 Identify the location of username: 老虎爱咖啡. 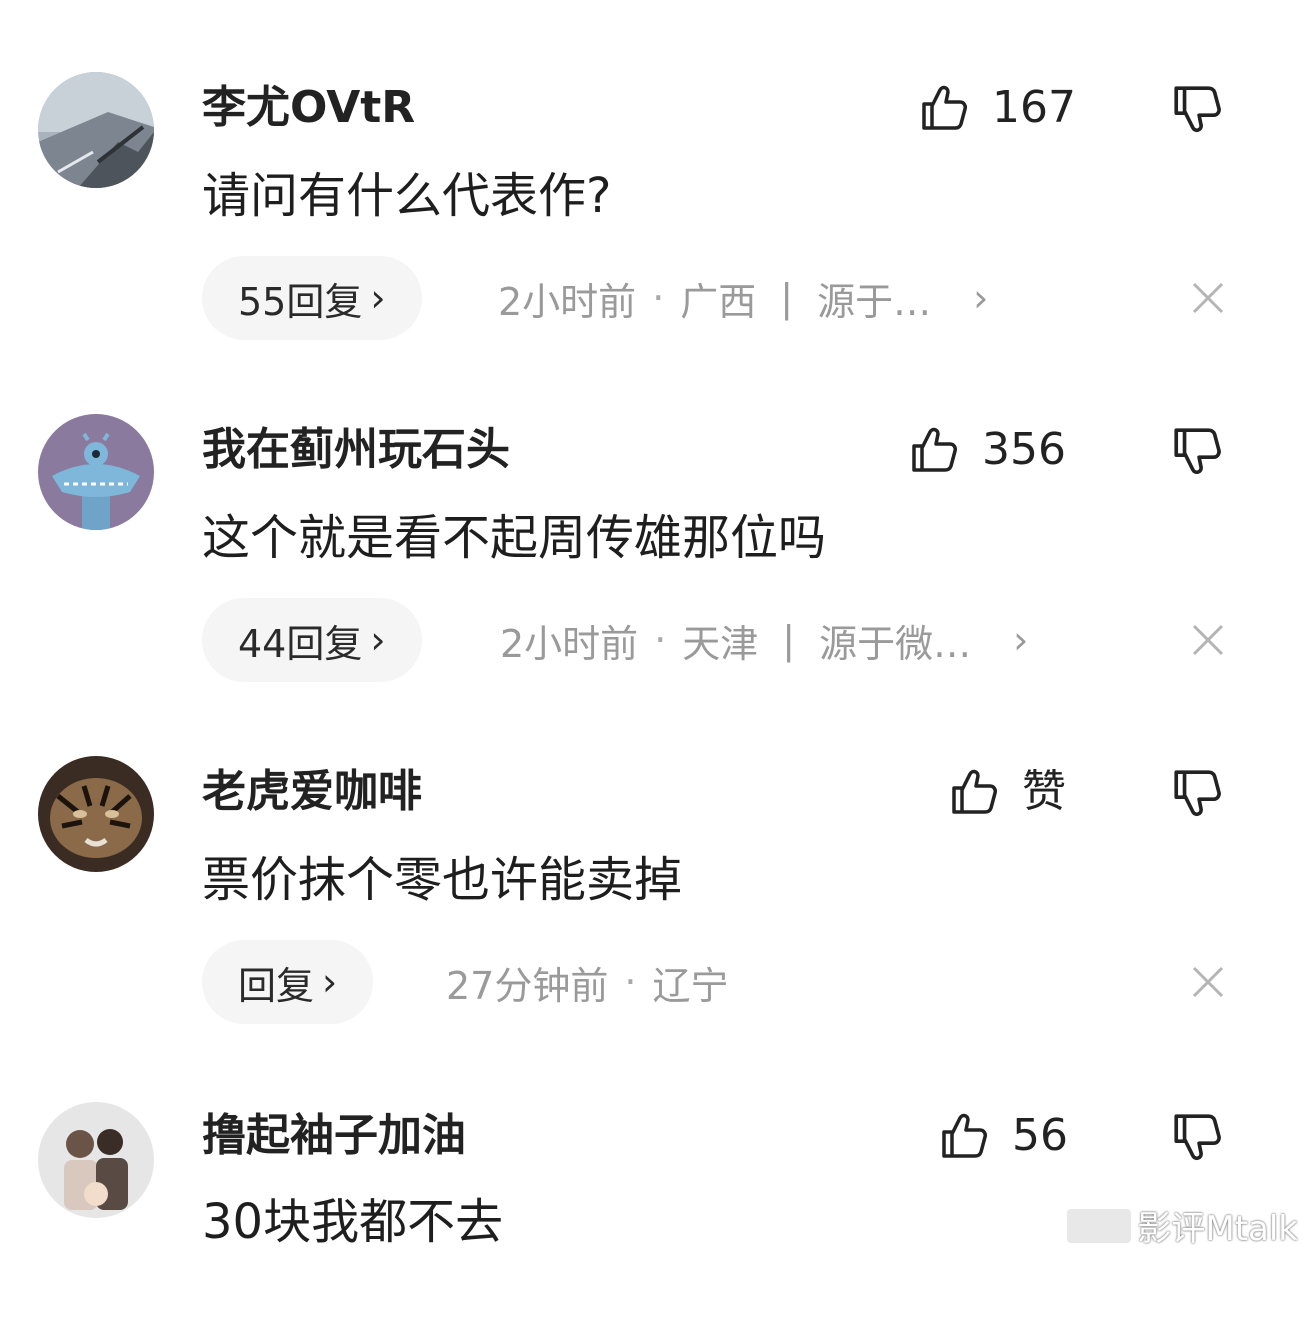
(312, 792).